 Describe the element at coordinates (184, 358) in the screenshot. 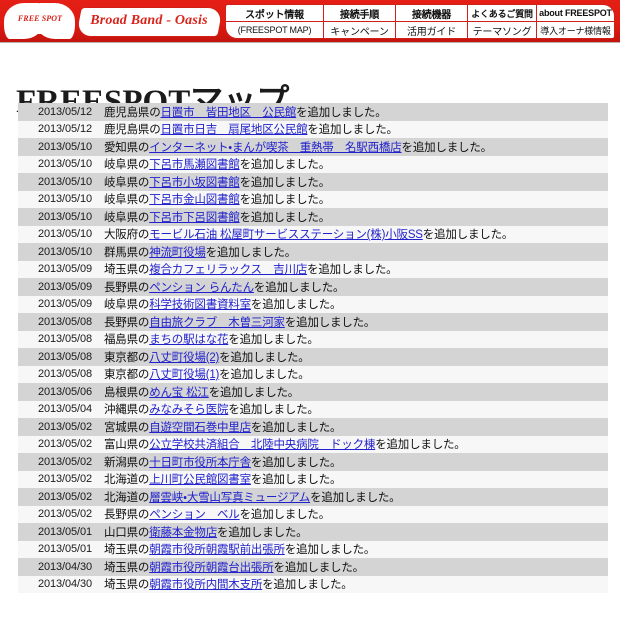

I see `list-item-spot-link: 八丈町役場(2)` at that location.